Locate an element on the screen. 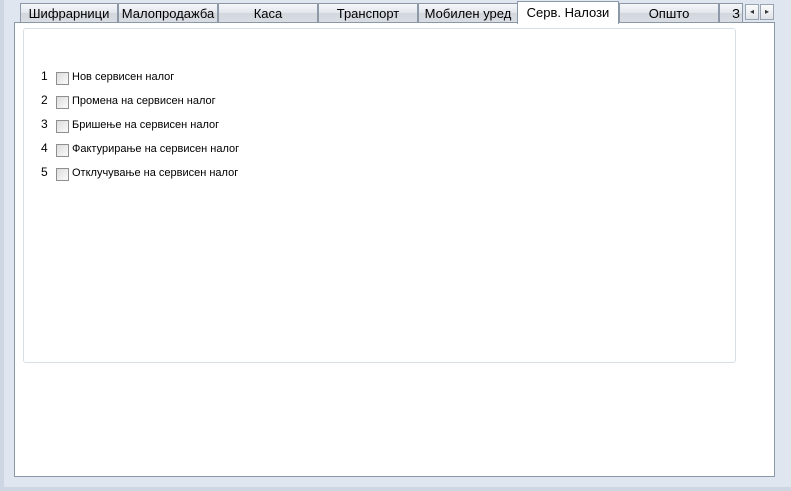 The width and height of the screenshot is (791, 491). tab-shifrarnici: Шифрарници is located at coordinates (69, 12).